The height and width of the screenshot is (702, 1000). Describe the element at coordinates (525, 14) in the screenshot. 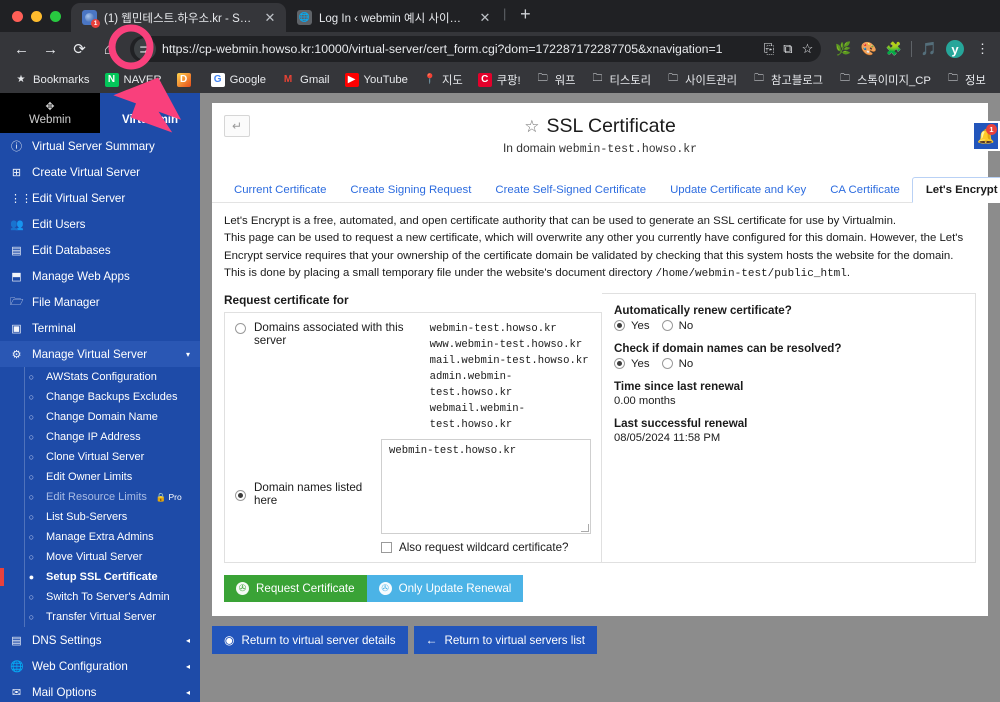

I see `new-tab-button: +` at that location.